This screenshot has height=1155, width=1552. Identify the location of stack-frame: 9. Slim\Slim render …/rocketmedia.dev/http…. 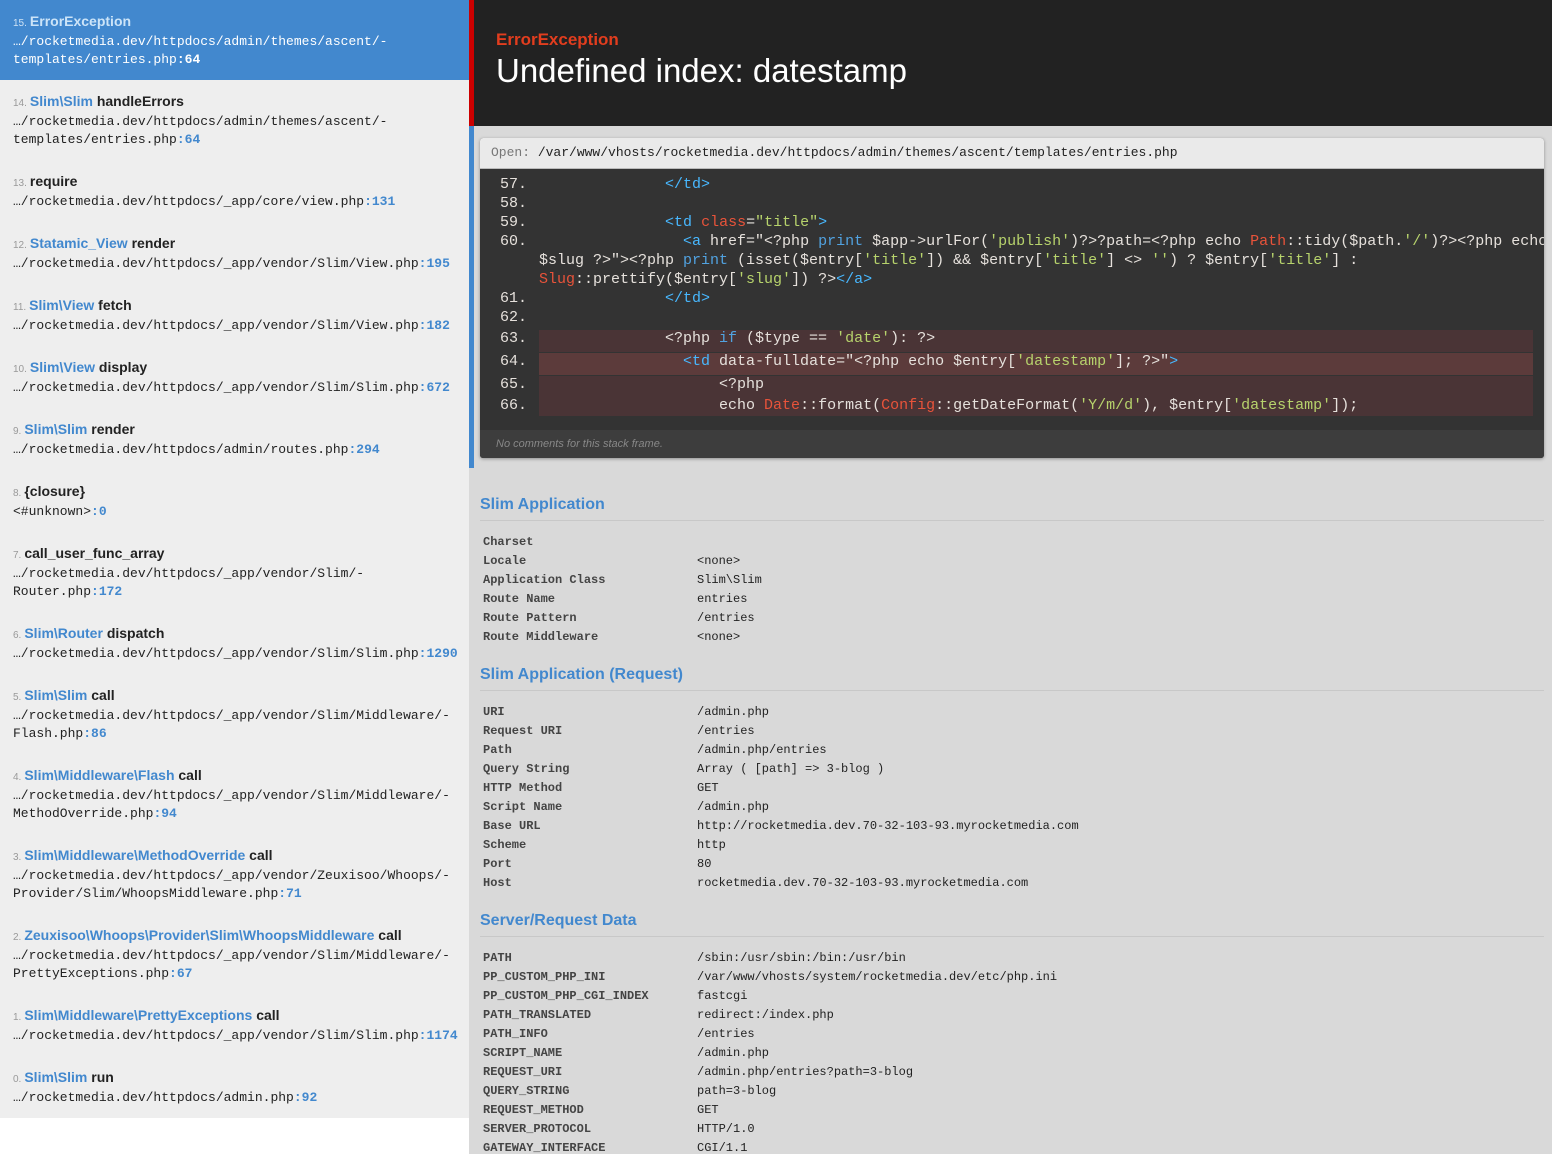
(234, 440).